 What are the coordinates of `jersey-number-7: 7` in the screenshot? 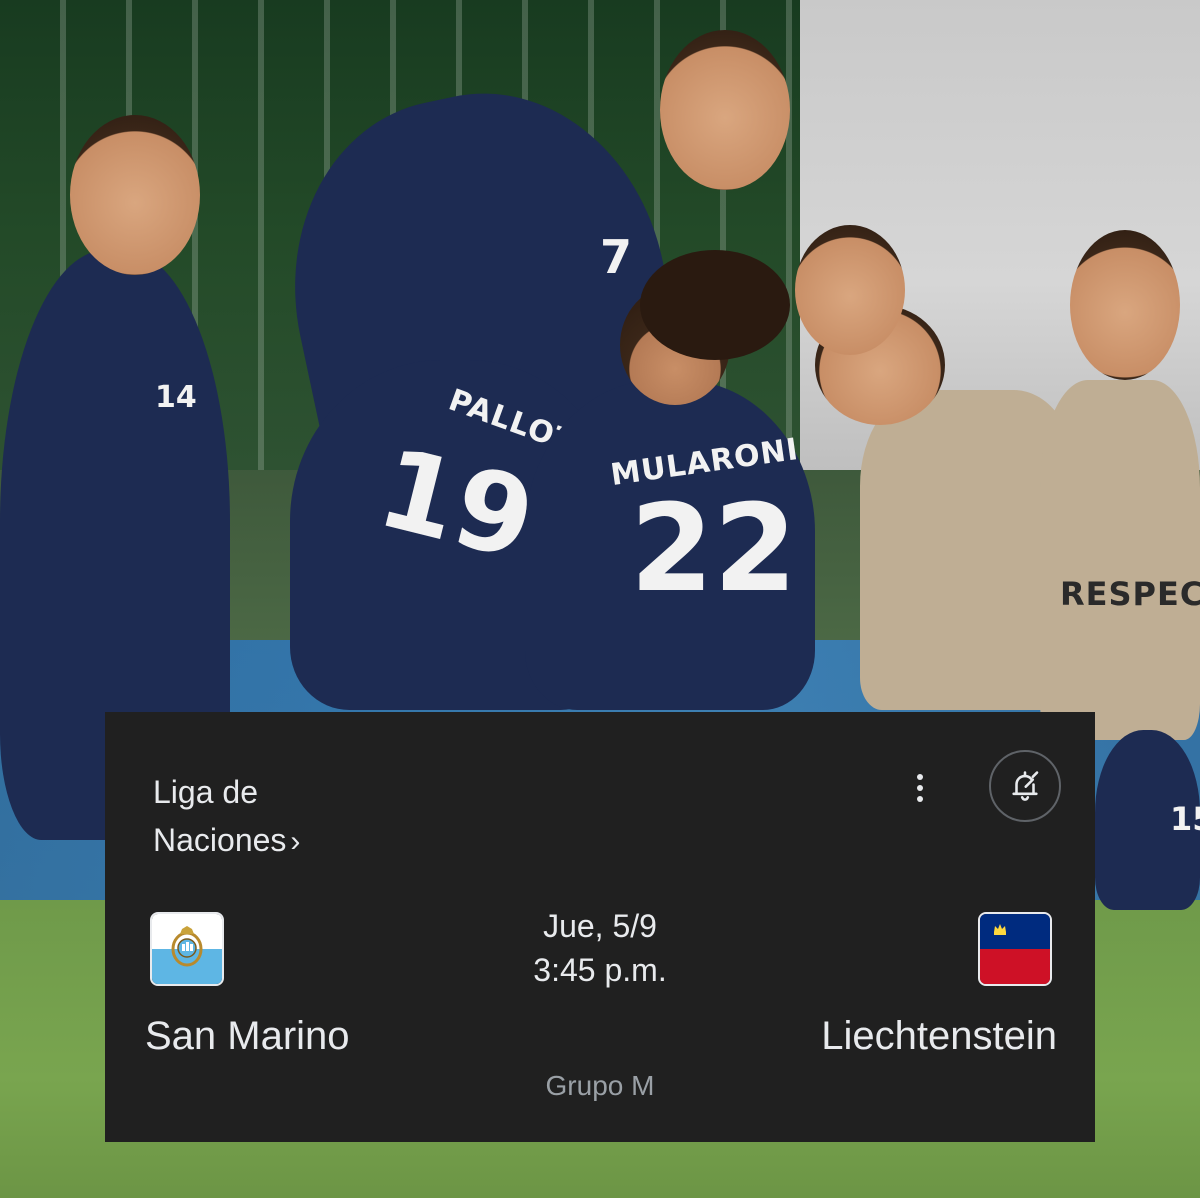 It's located at (616, 257).